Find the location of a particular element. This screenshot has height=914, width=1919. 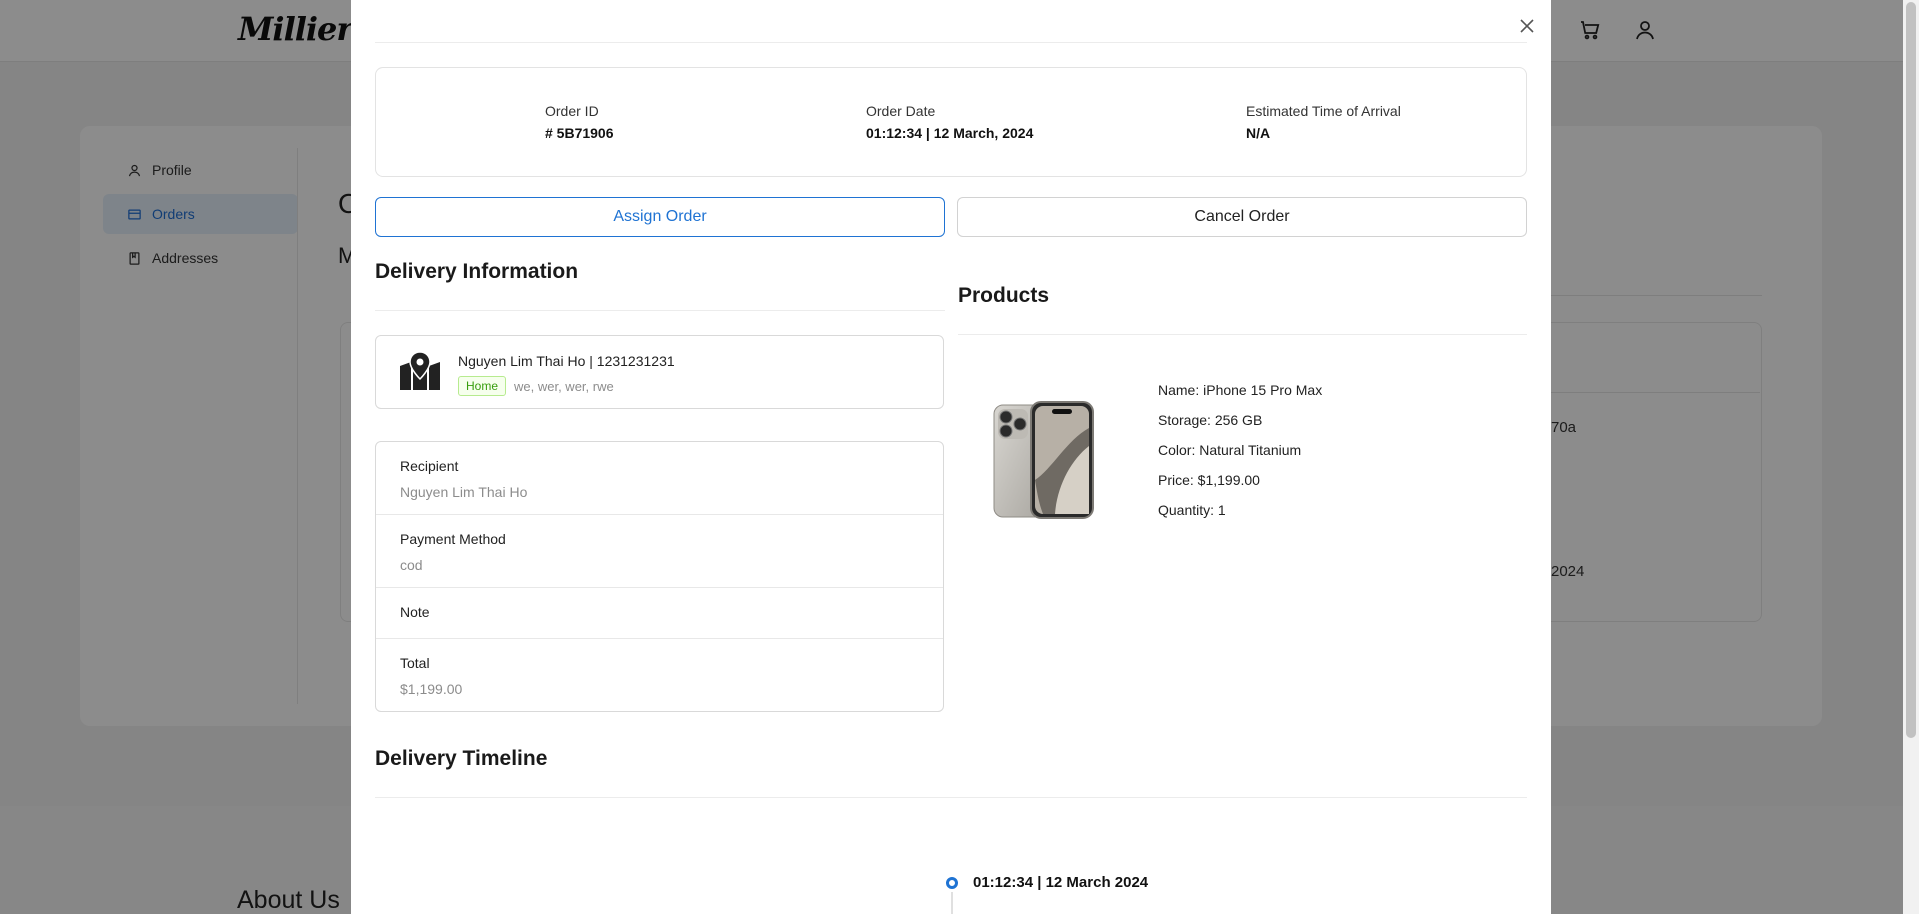

timeline-event-time: 01:12:34 | 12 March 2024 is located at coordinates (1061, 882).